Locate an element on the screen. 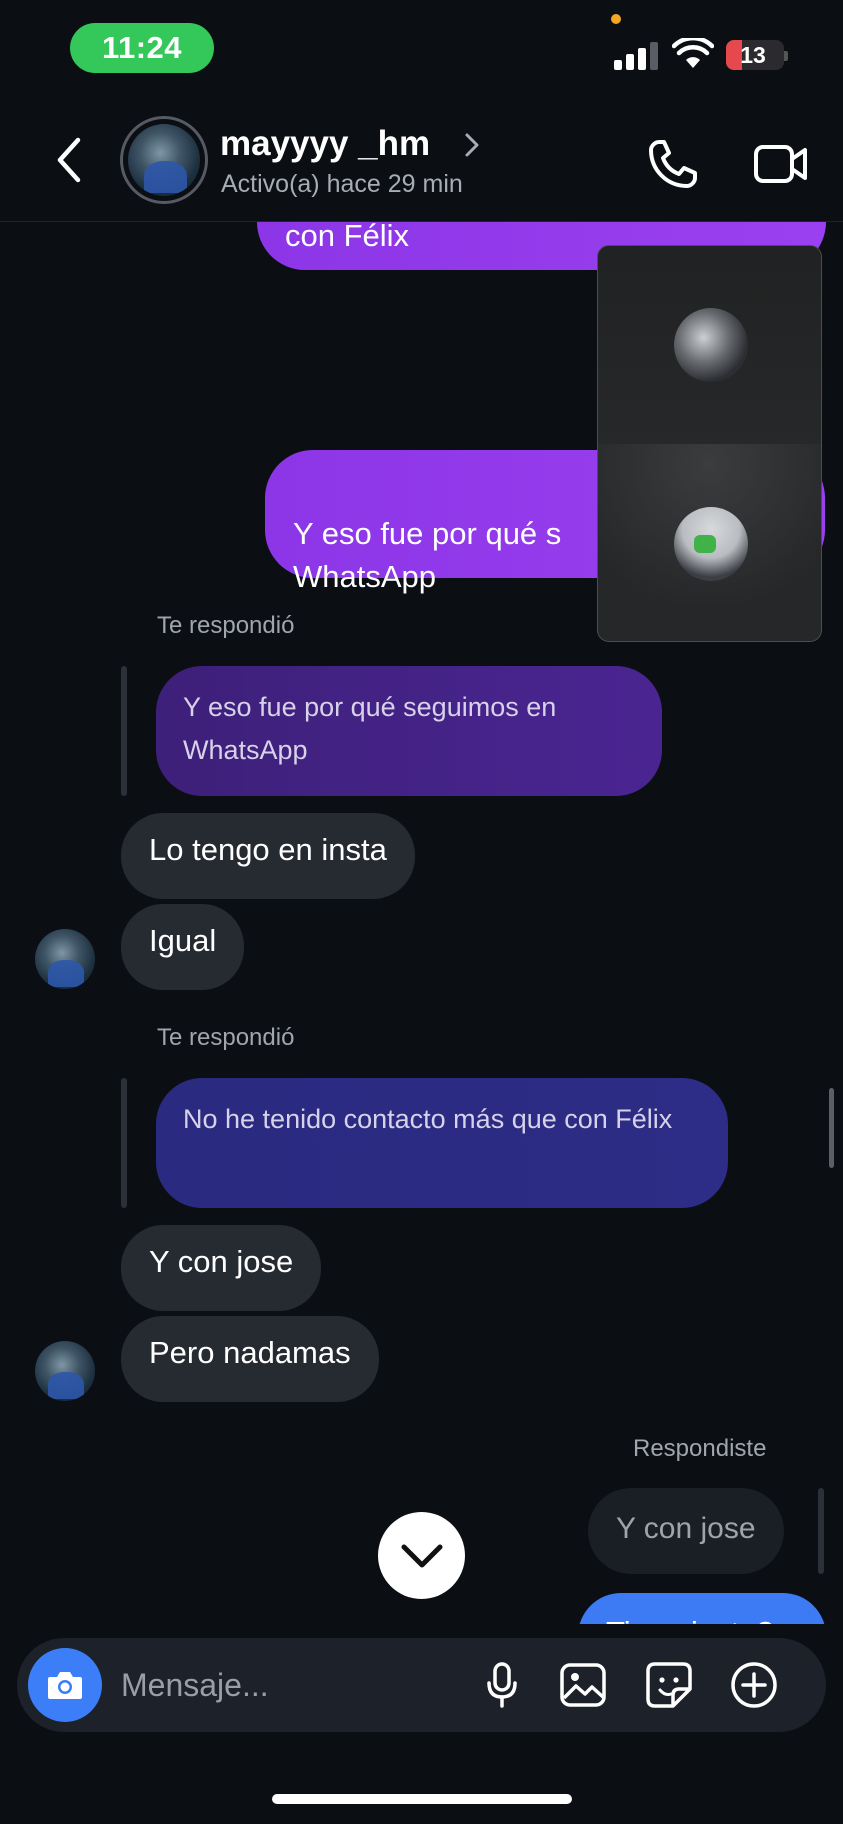  microphone-button is located at coordinates (502, 1685).